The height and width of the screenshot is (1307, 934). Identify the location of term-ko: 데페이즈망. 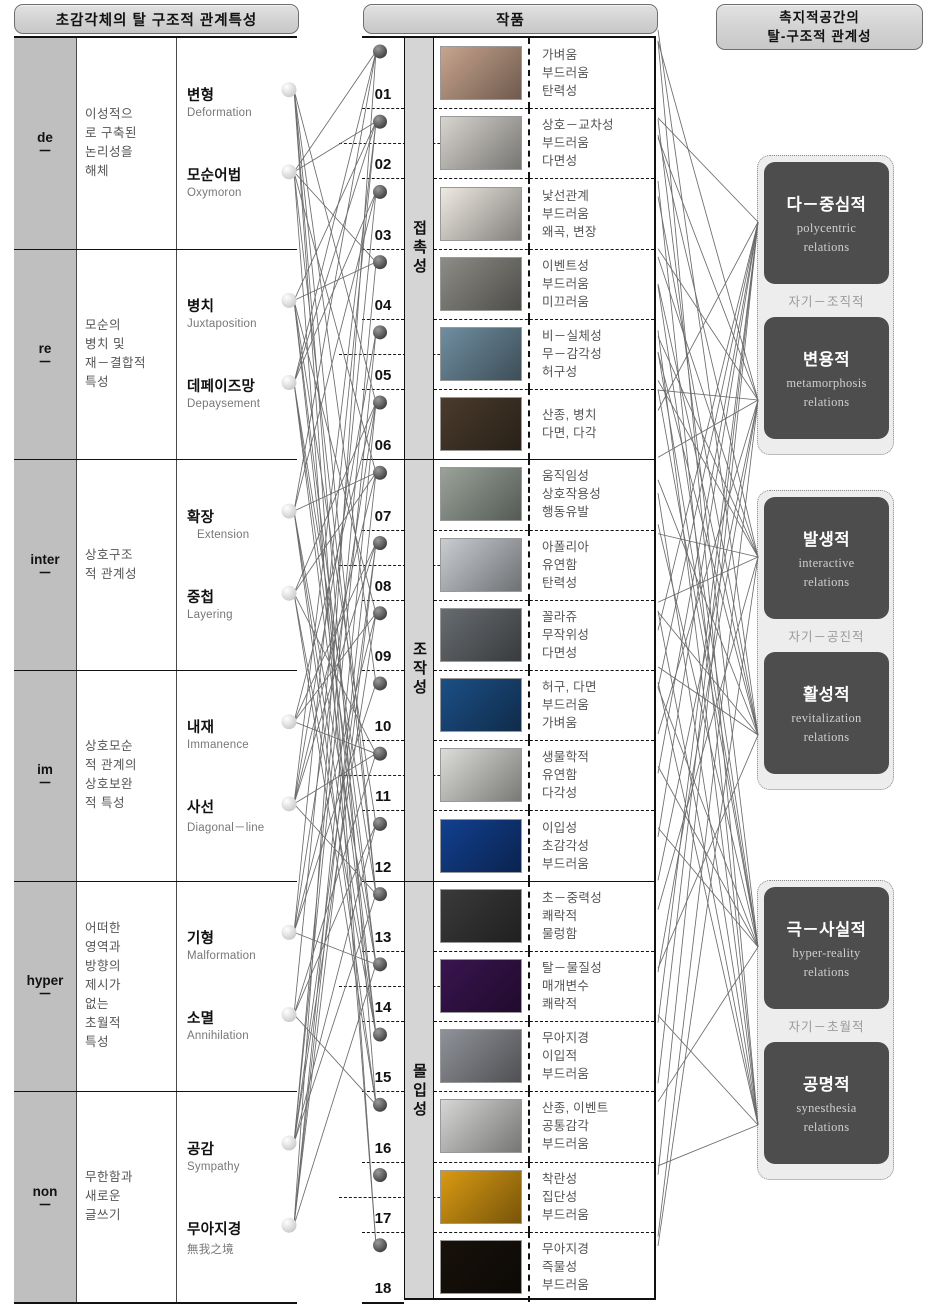
(221, 387).